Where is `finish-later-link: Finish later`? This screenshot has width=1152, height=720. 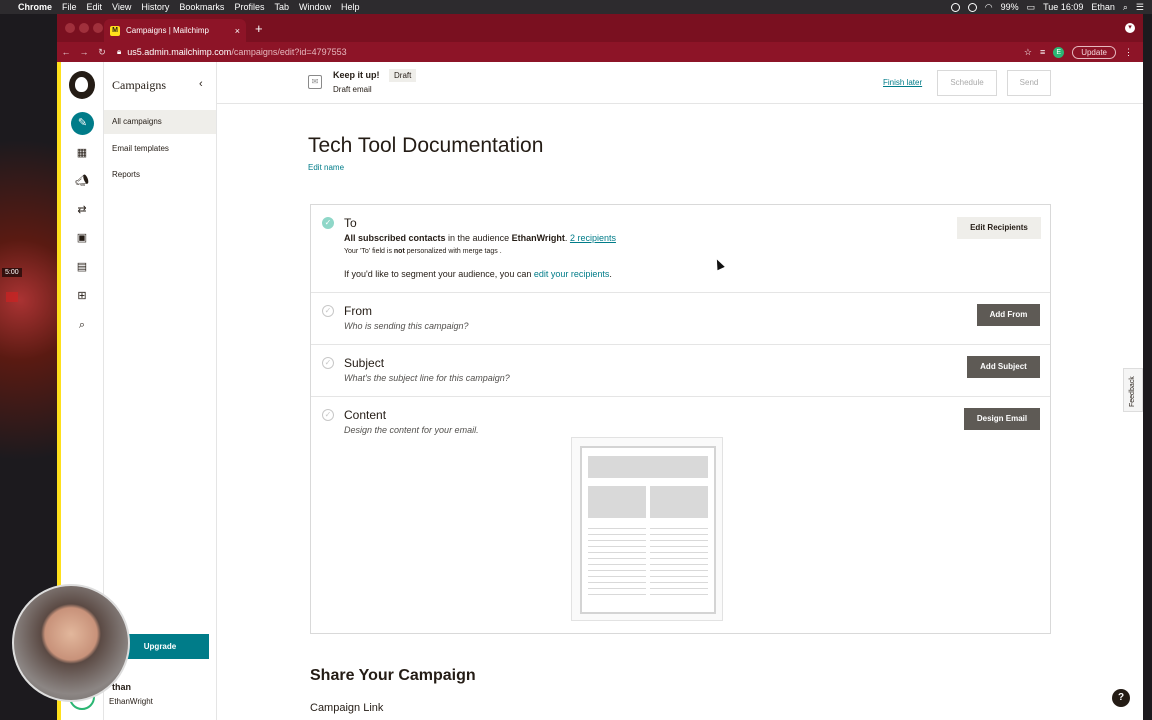
finish-later-link: Finish later is located at coordinates (902, 82).